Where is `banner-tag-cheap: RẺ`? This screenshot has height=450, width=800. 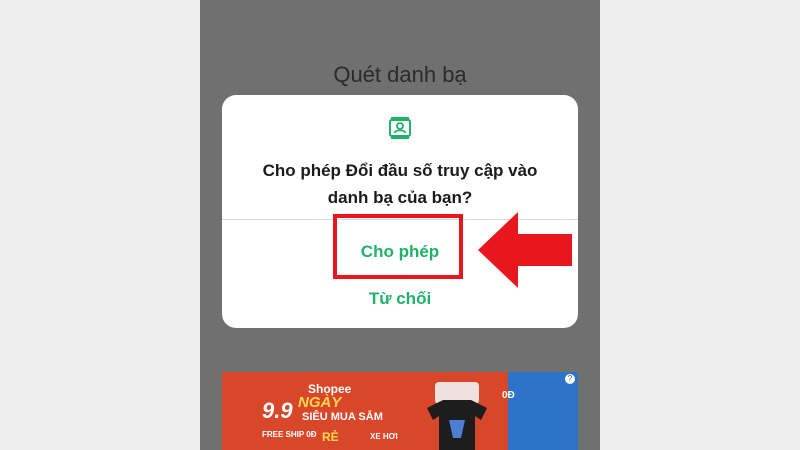
banner-tag-cheap: RẺ is located at coordinates (330, 437).